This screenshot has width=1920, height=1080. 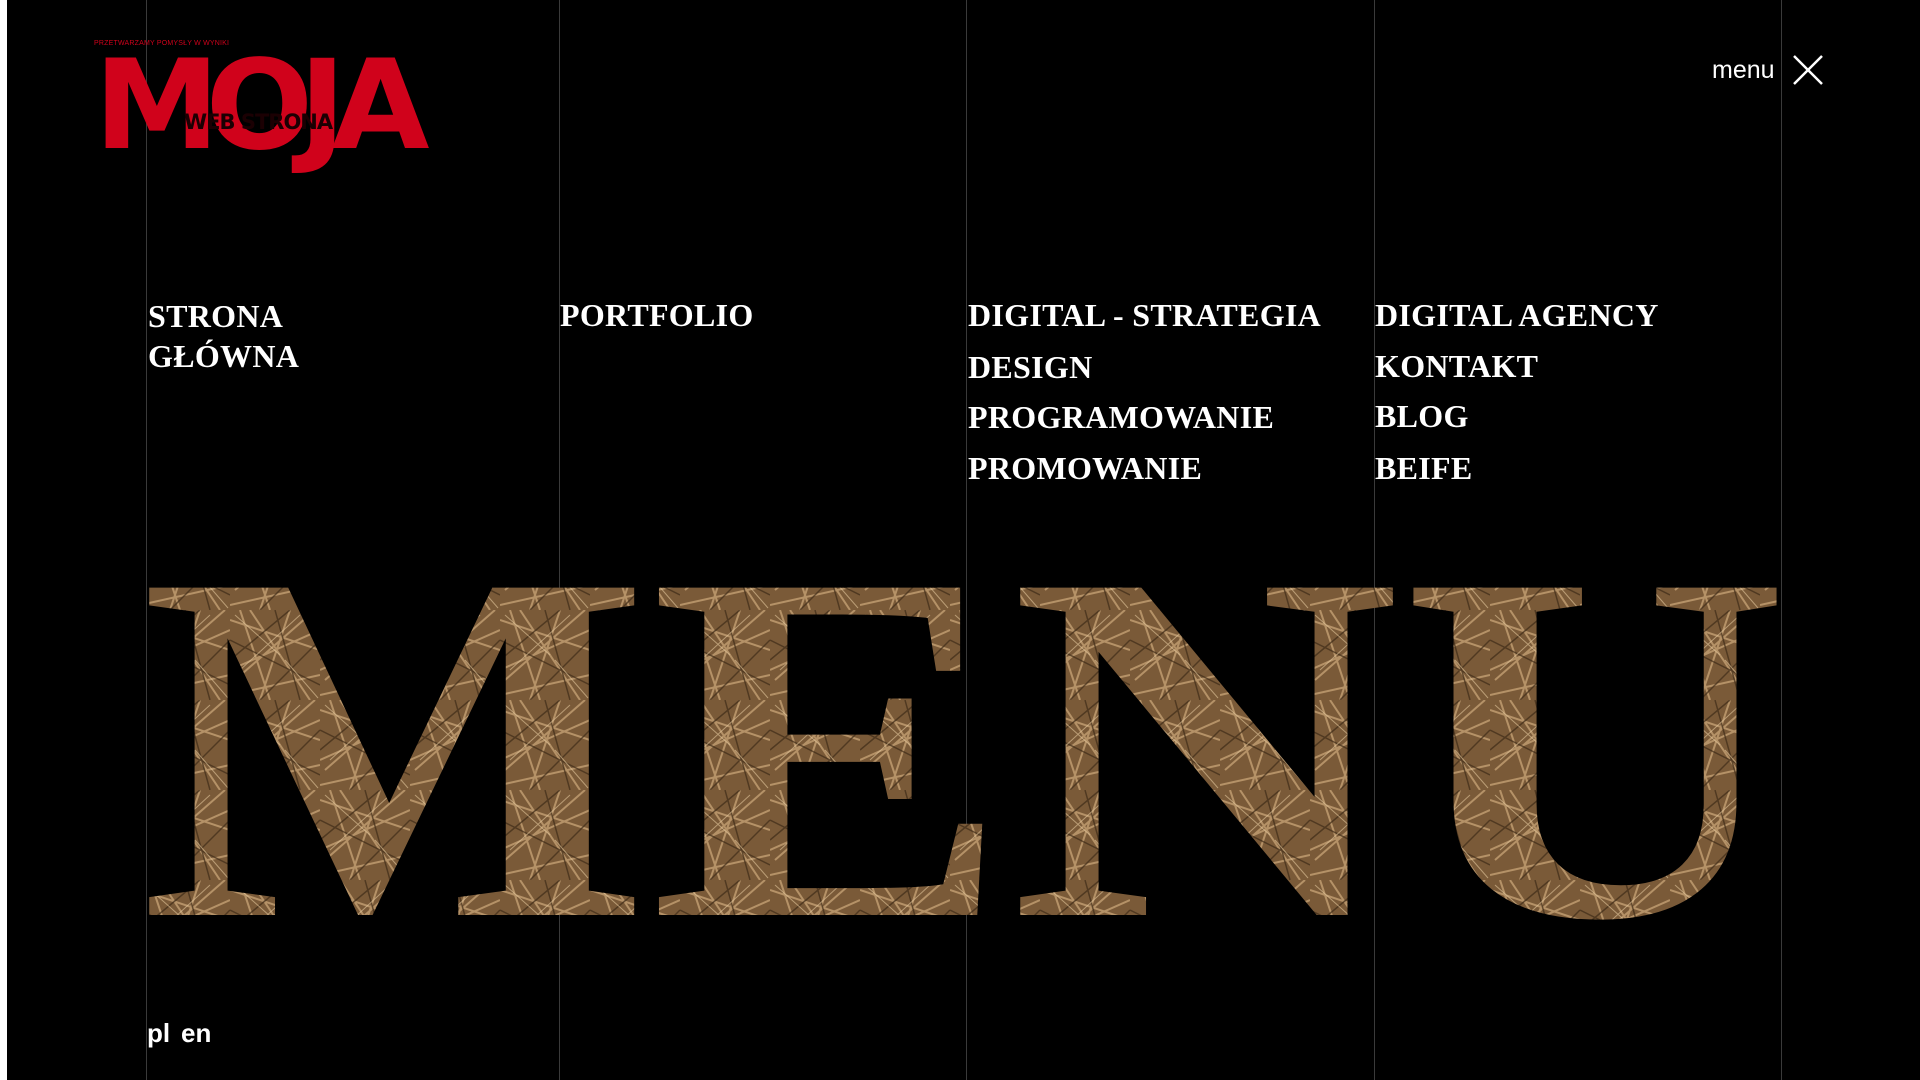 I want to click on nav-contact: KONTAKT, so click(x=1456, y=366).